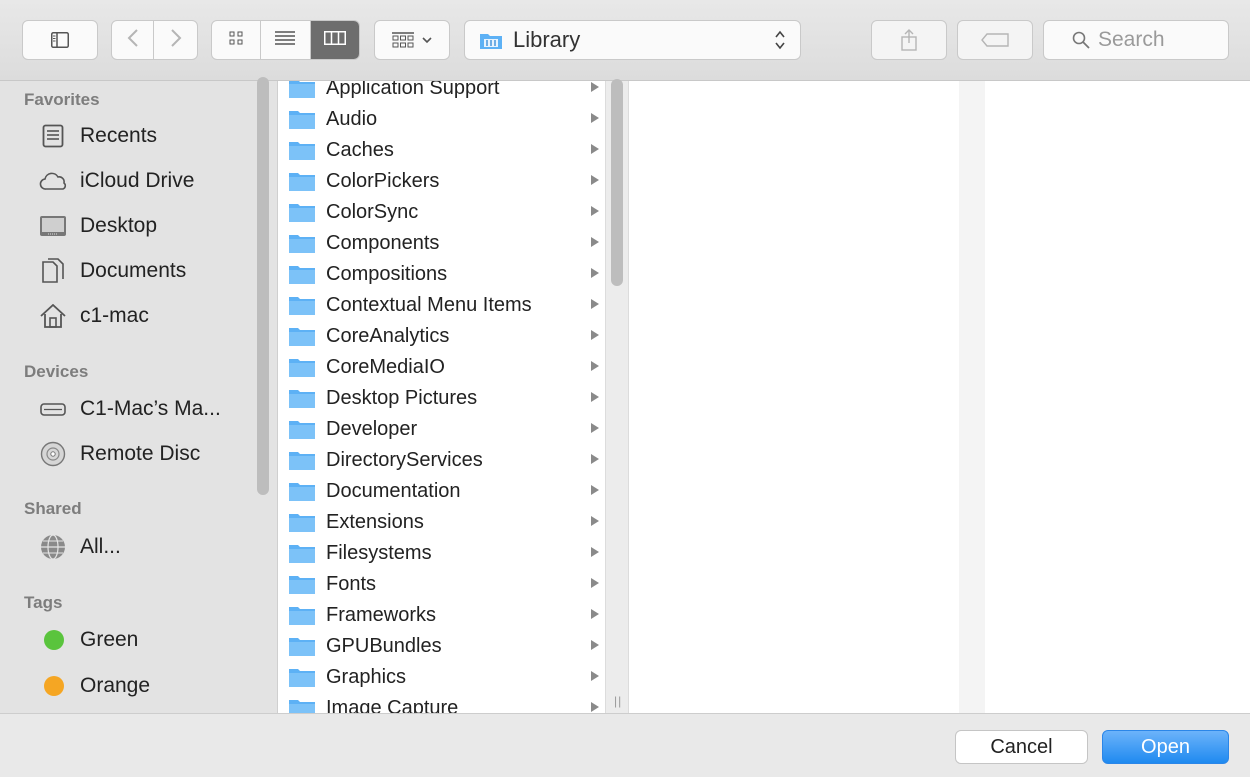 This screenshot has height=777, width=1250. I want to click on back-button, so click(133, 40).